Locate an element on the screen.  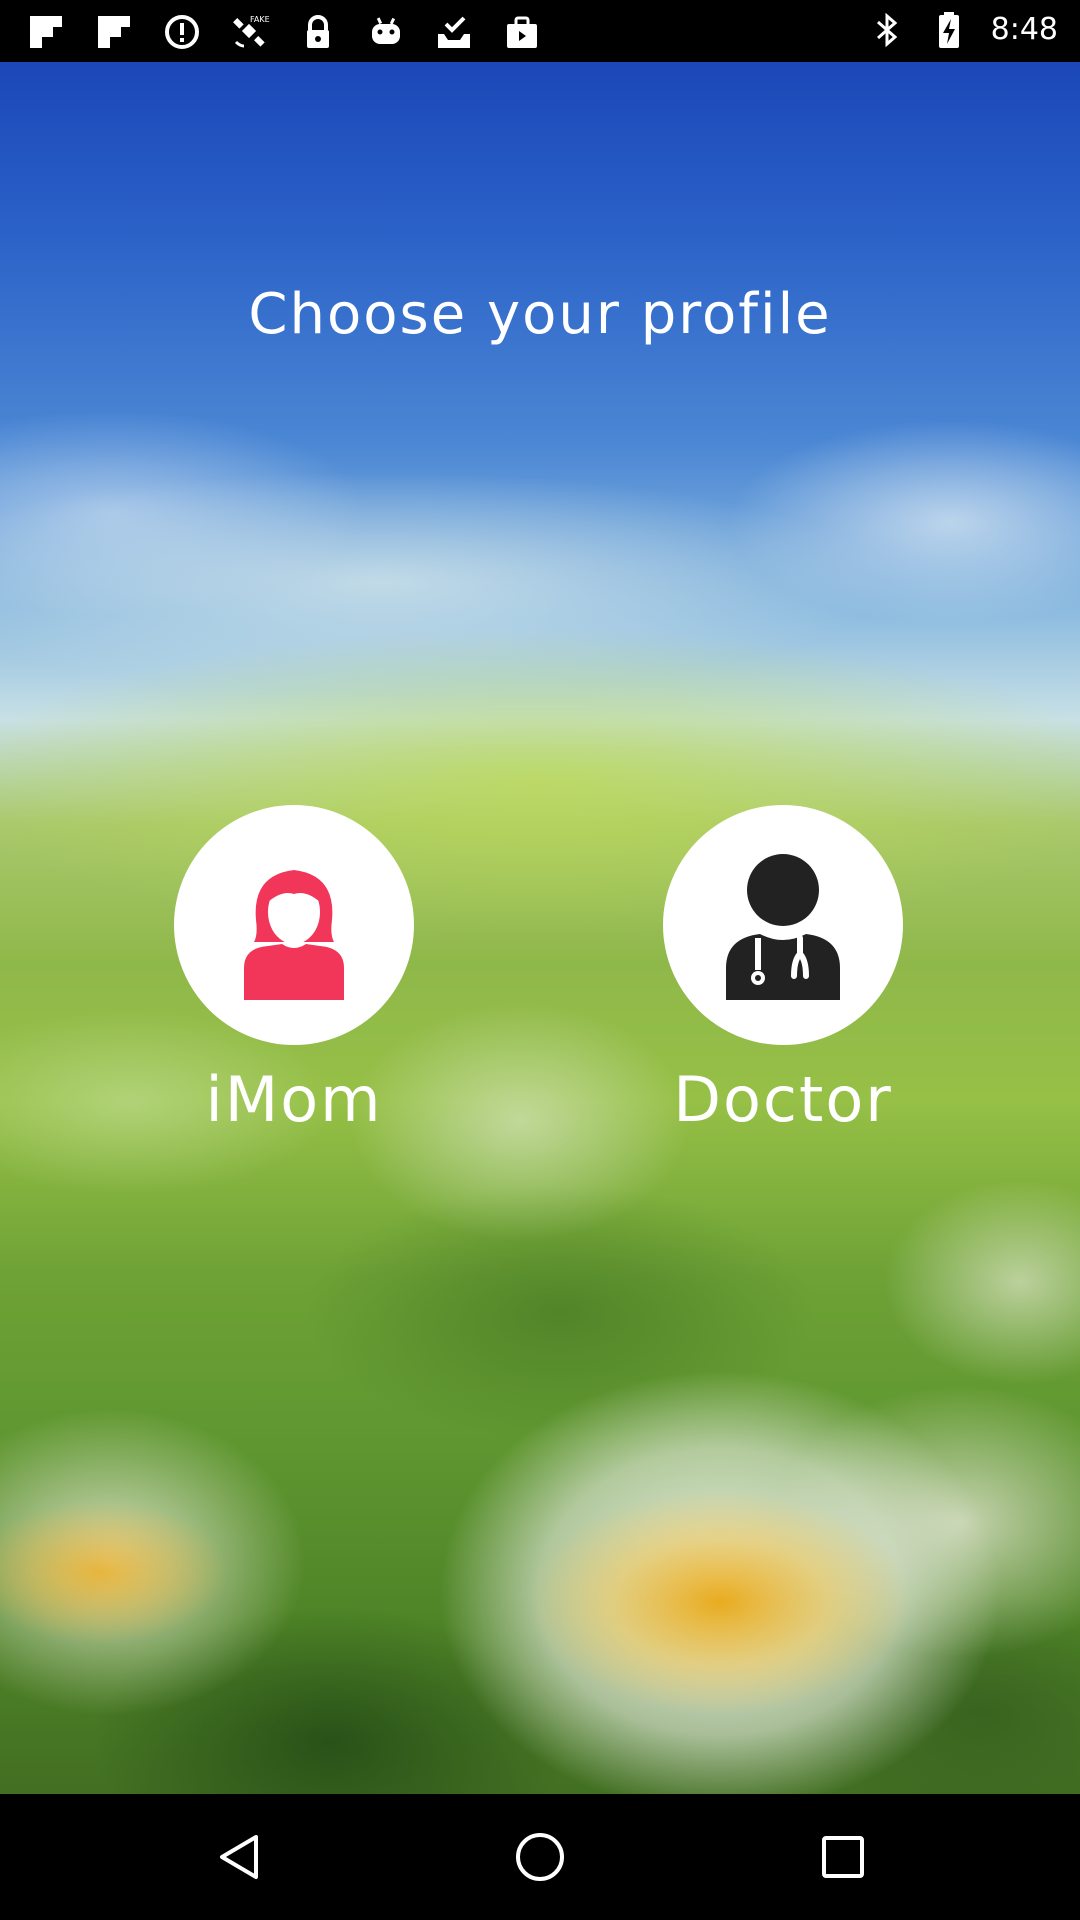
download-done-icon is located at coordinates (454, 32).